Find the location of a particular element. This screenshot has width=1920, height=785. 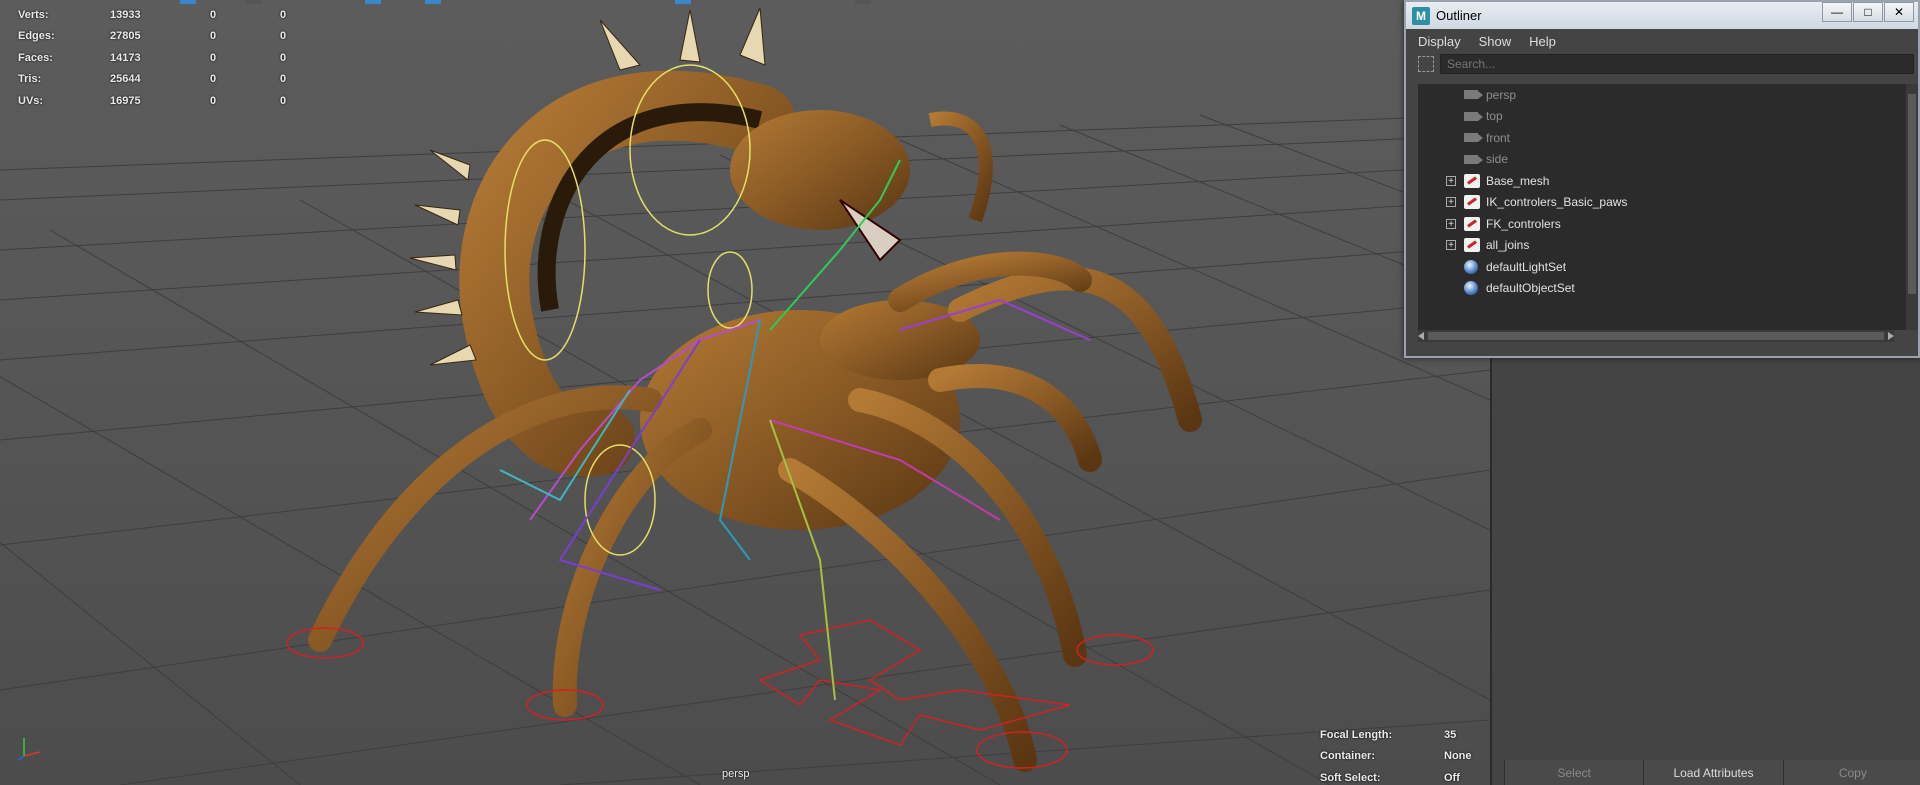

hud-row-edges: Edges: 27805 0 0 is located at coordinates (169, 37).